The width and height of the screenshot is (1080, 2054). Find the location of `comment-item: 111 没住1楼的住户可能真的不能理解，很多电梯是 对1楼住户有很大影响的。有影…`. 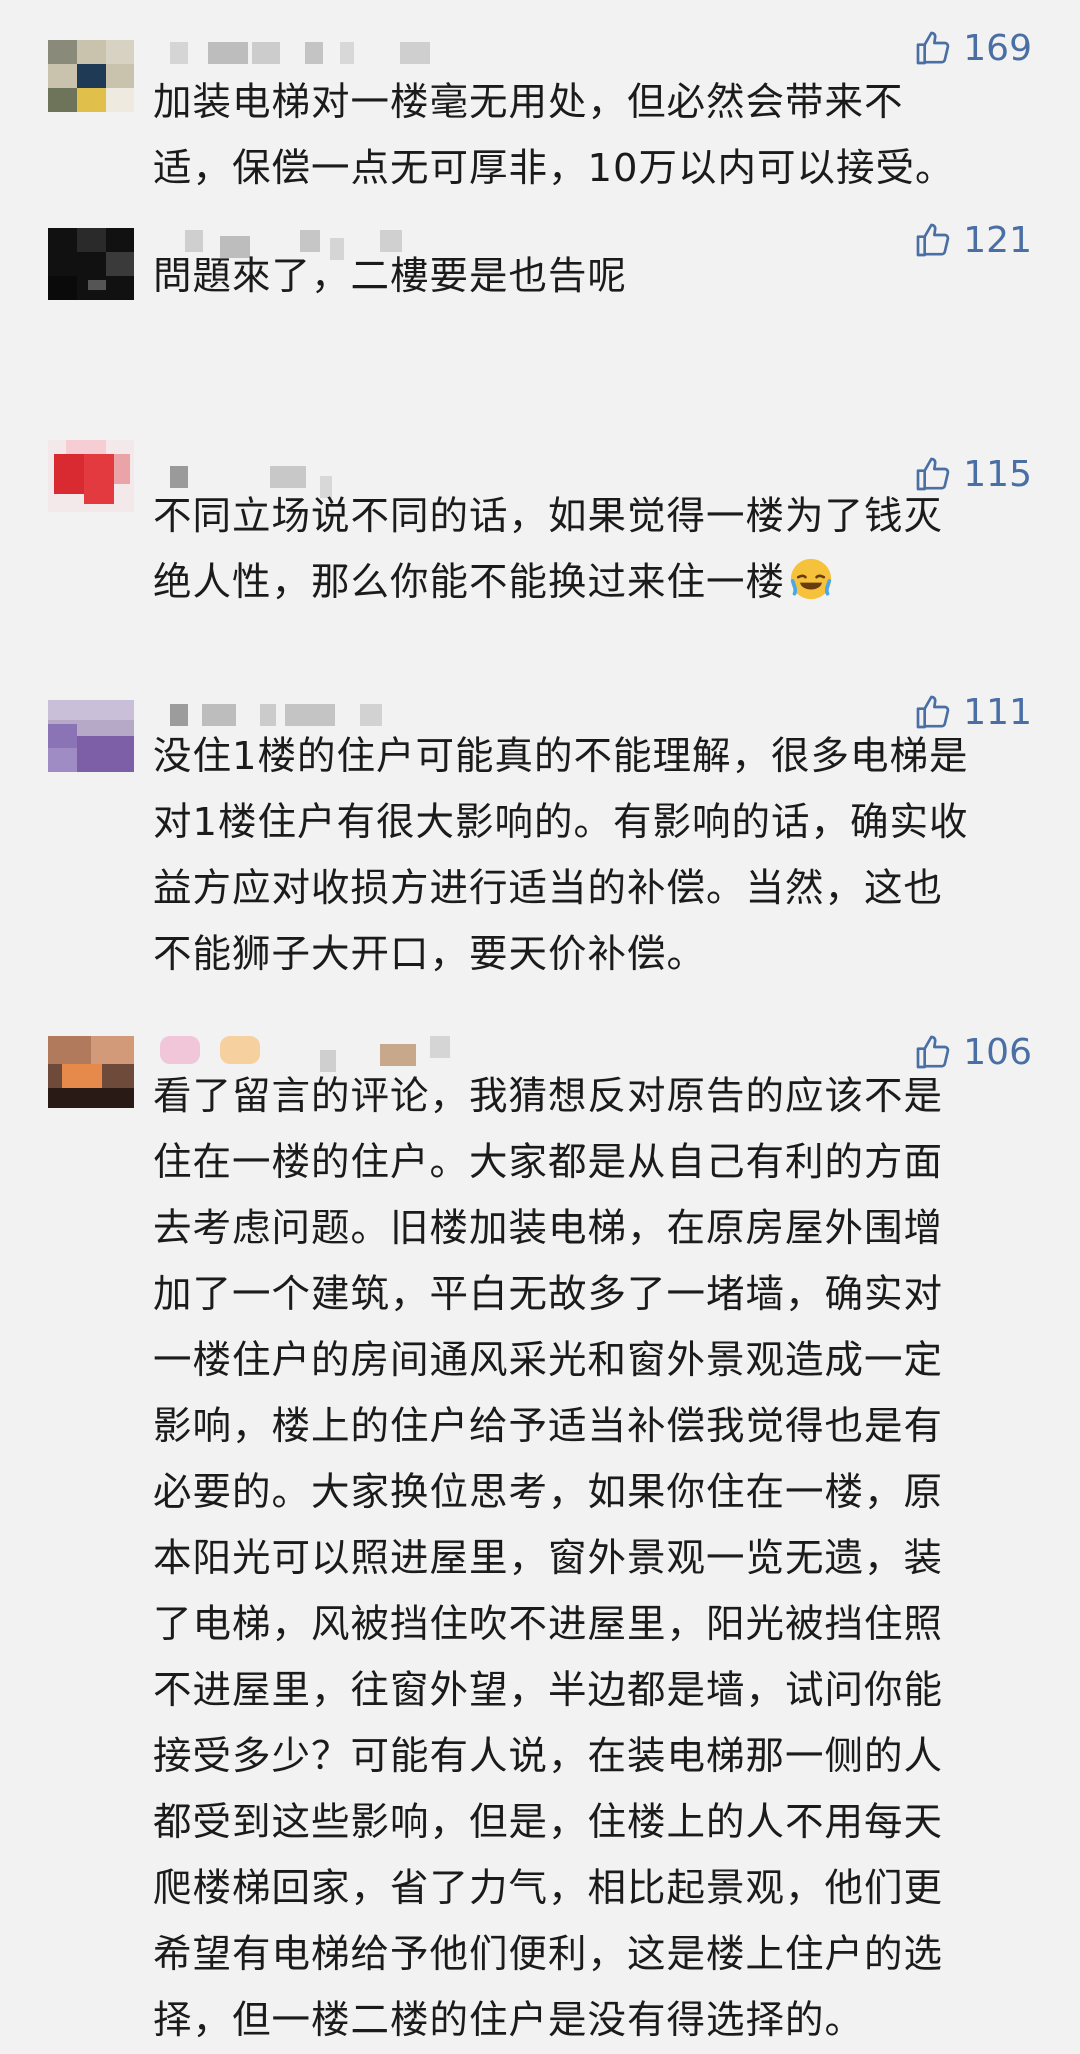

comment-item: 111 没住1楼的住户可能真的不能理解，很多电梯是 对1楼住户有很大影响的。有影… is located at coordinates (540, 833).